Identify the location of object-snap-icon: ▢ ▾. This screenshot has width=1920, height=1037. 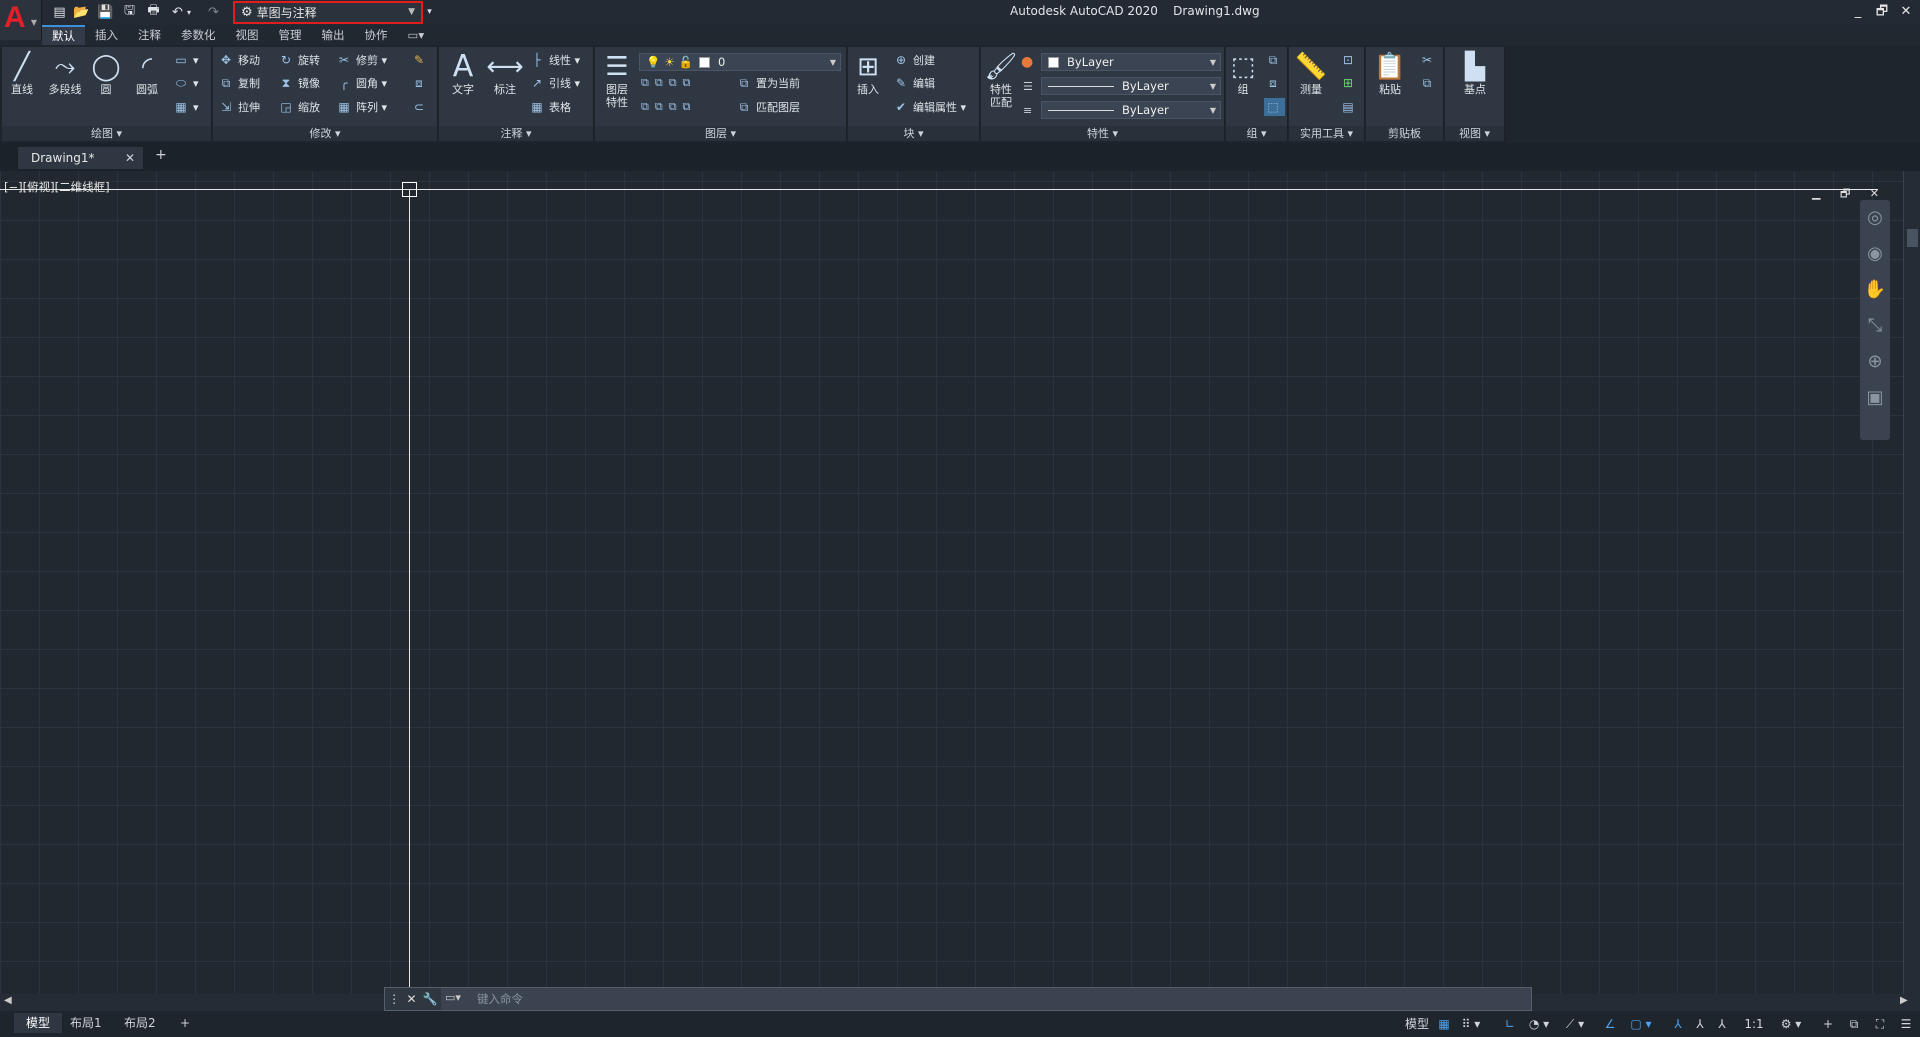
(1641, 1024).